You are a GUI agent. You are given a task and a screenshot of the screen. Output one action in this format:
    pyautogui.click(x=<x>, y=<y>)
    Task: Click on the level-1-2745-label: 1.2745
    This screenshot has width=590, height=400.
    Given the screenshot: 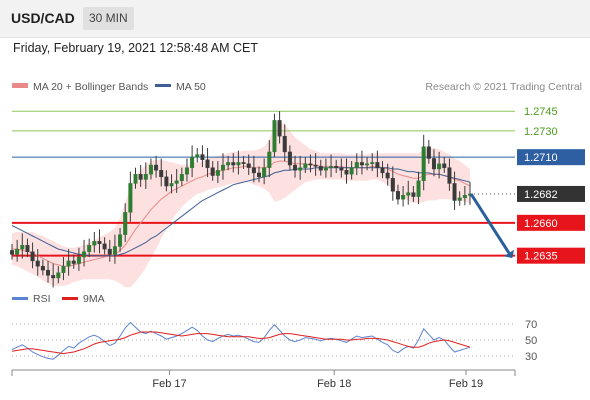 What is the action you would take?
    pyautogui.click(x=541, y=112)
    